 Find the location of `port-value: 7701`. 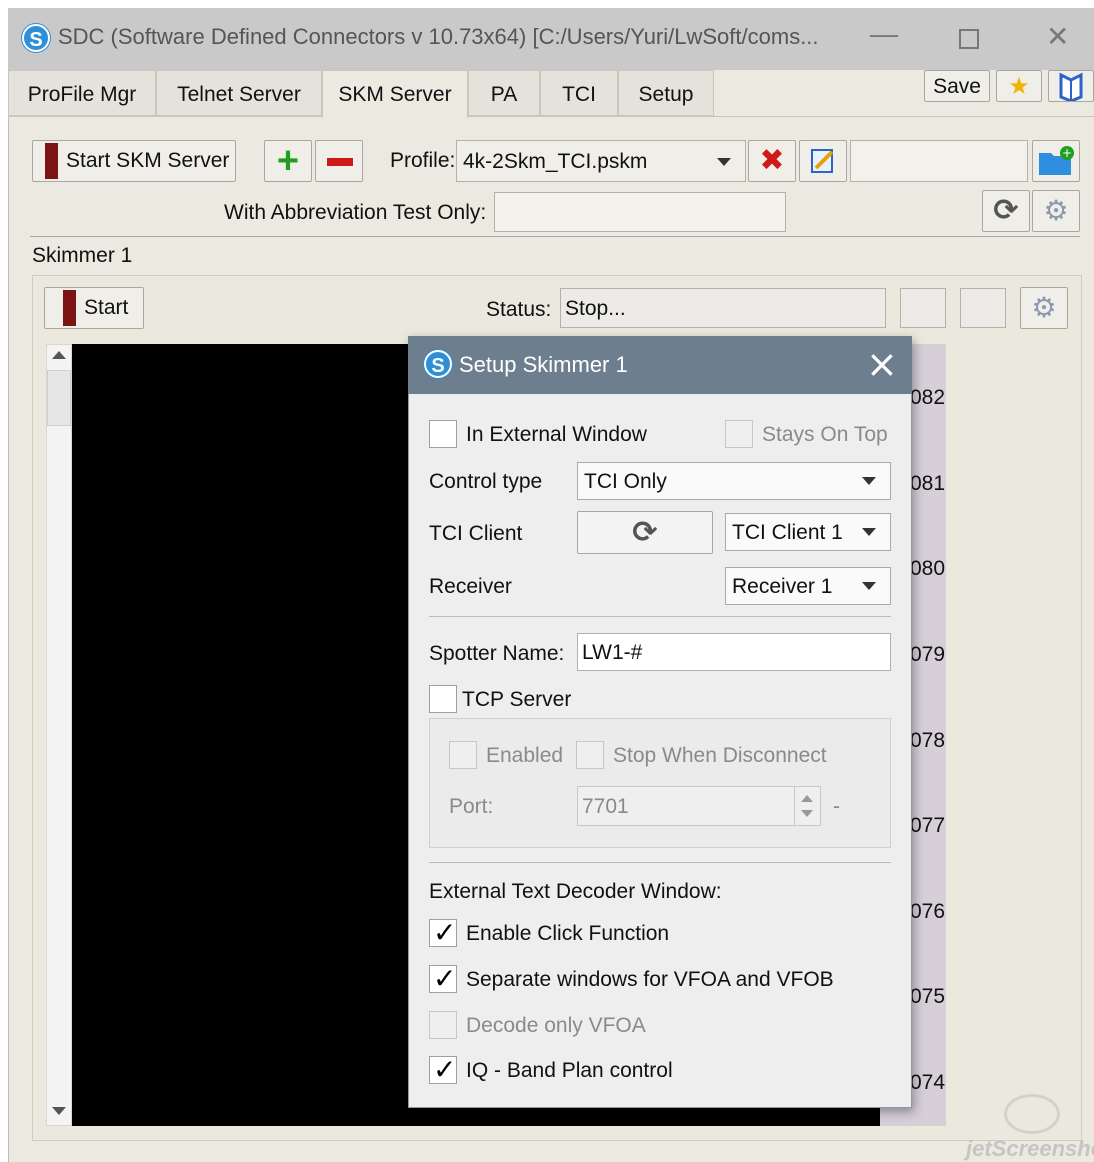

port-value: 7701 is located at coordinates (605, 806).